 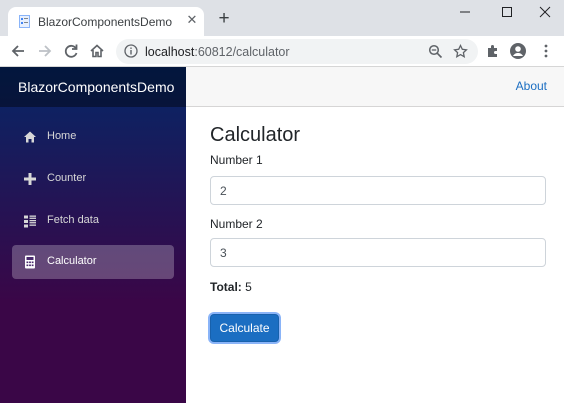 I want to click on url-path: :60812/calculator, so click(x=242, y=52).